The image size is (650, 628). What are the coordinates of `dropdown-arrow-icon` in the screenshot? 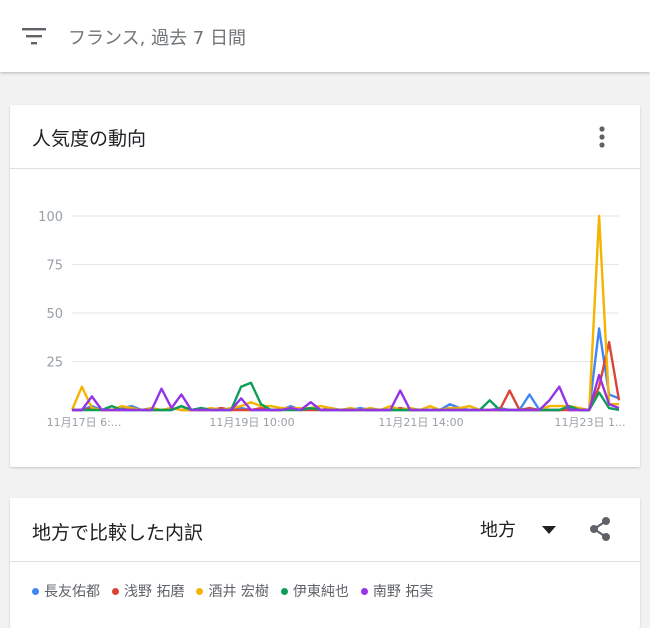 It's located at (549, 530).